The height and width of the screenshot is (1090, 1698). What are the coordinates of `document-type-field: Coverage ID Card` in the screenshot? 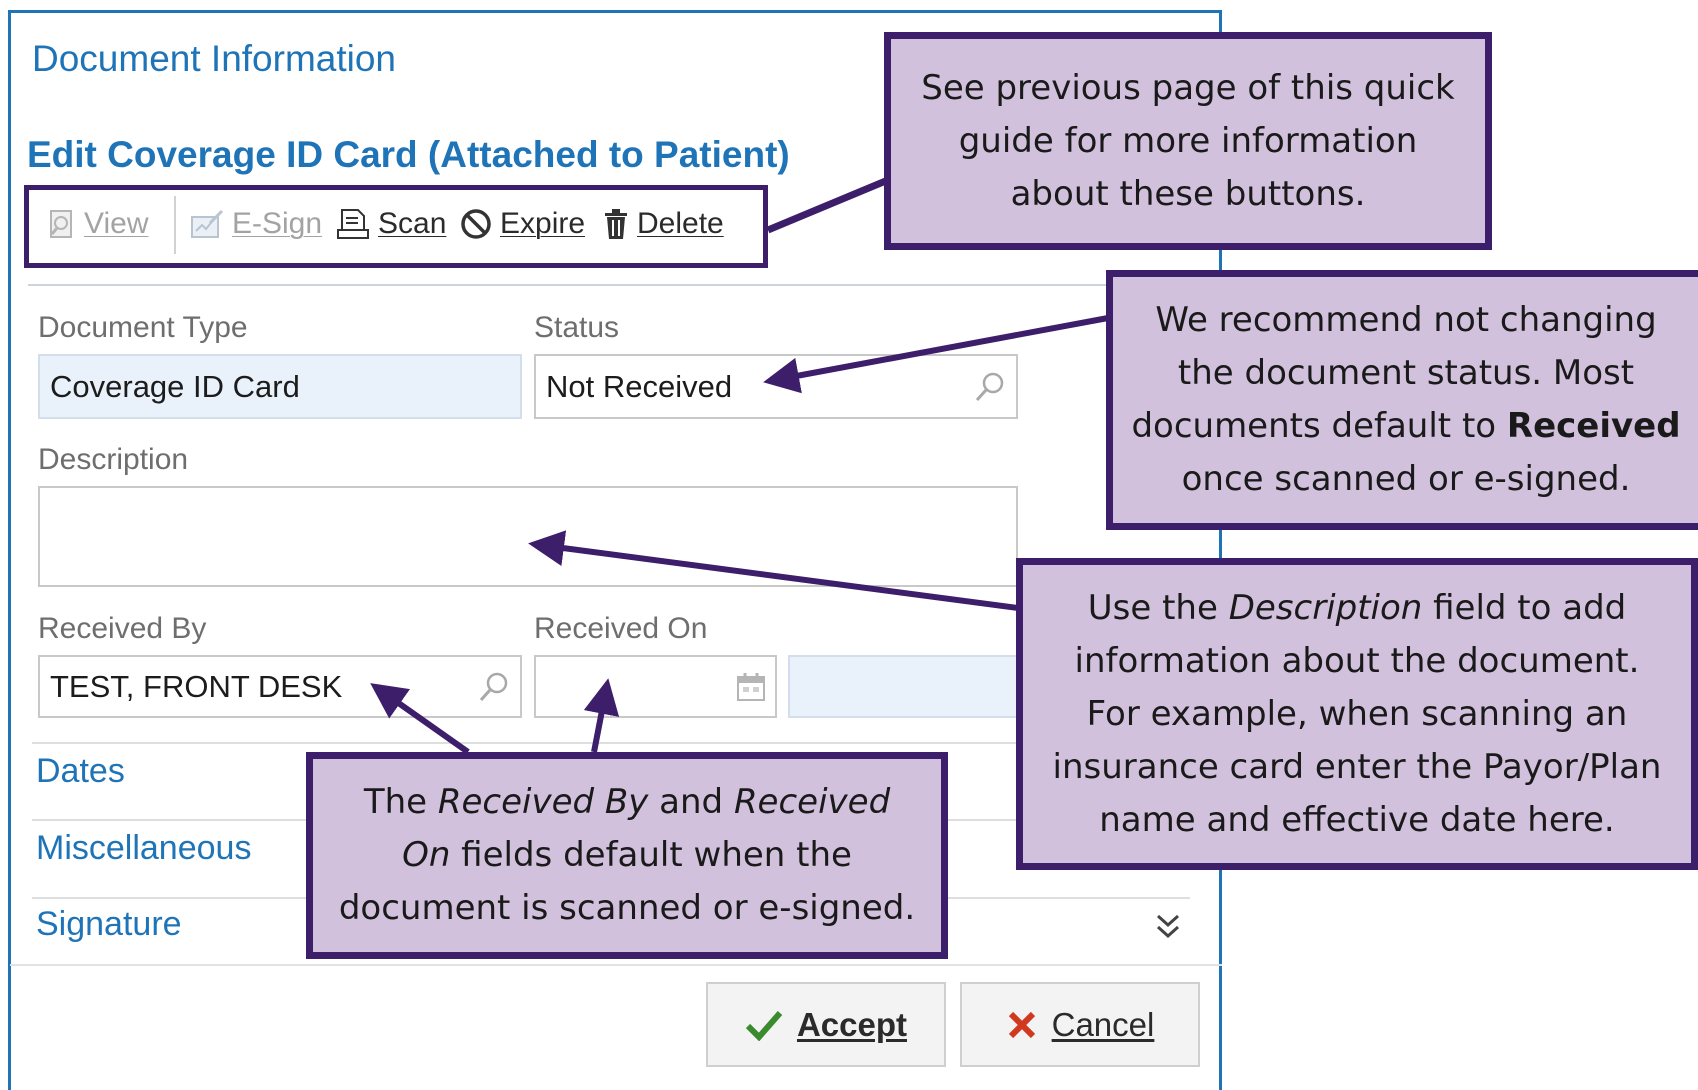 It's located at (280, 386).